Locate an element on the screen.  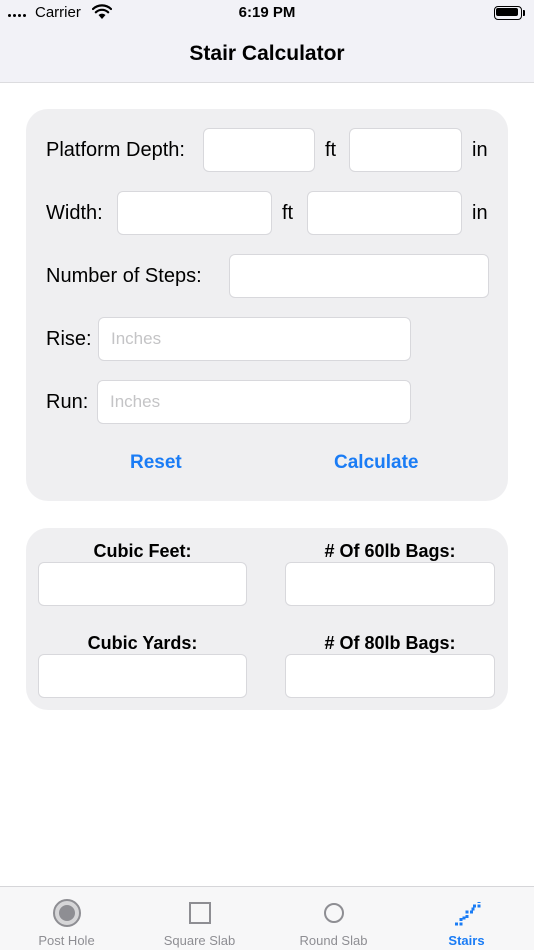
tab-stairs-label: Stairs is located at coordinates (466, 940).